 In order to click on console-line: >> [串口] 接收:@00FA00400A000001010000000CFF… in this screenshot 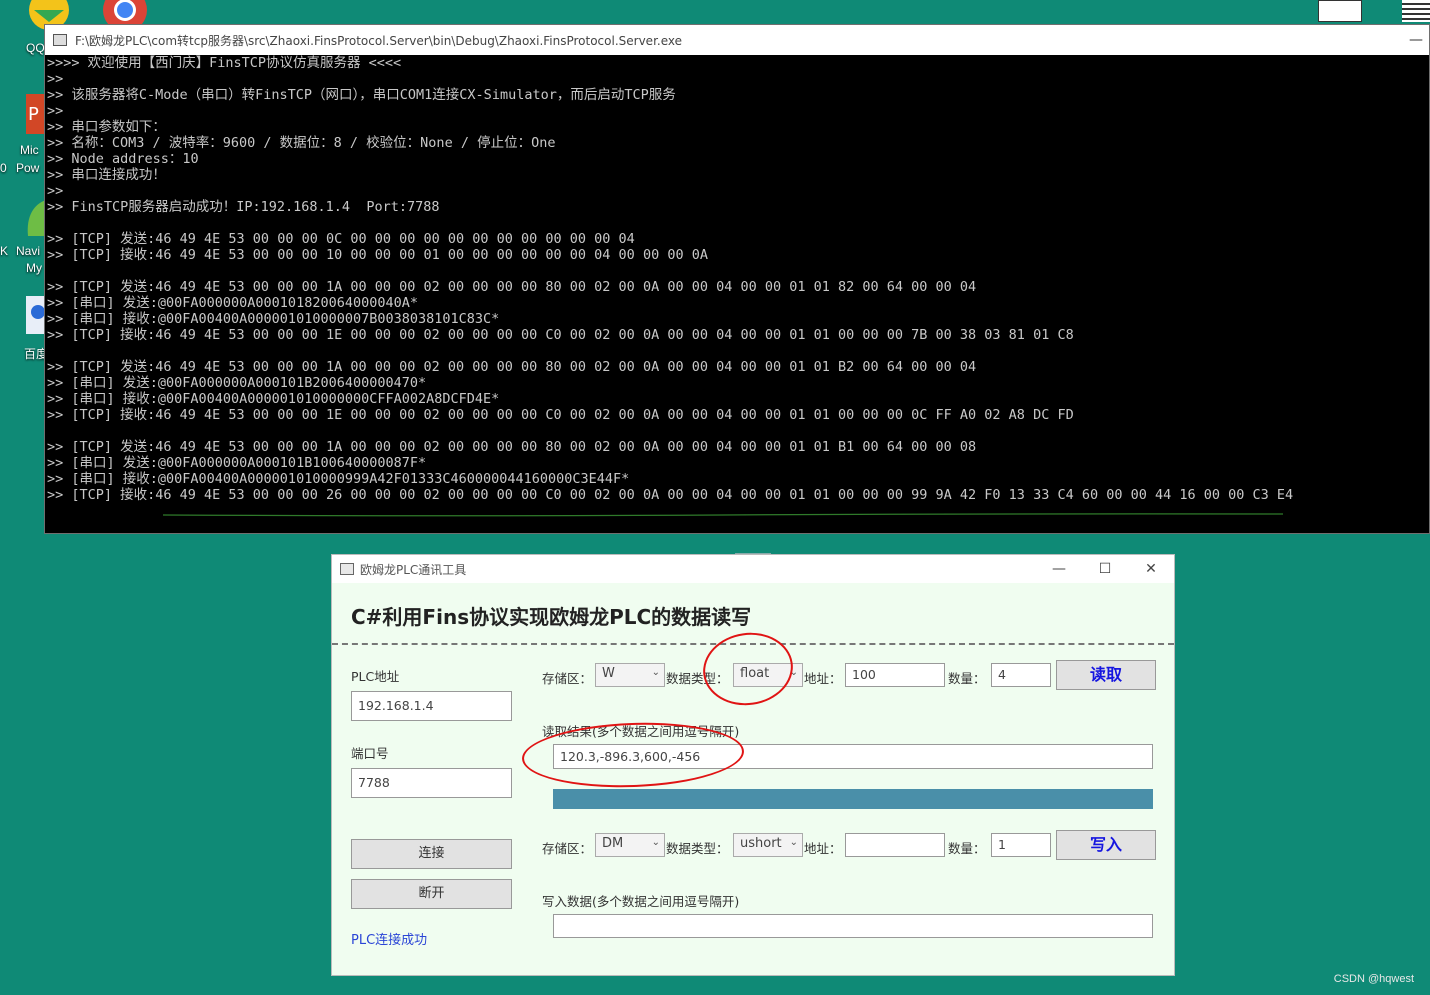, I will do `click(273, 399)`.